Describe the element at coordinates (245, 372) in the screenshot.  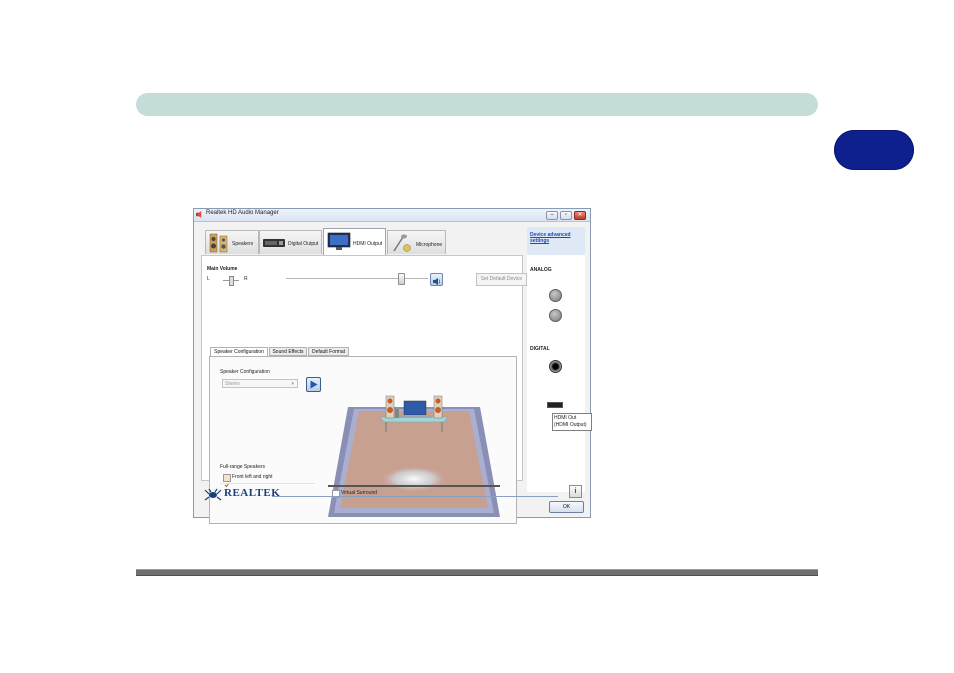
I see `speaker-configuration-label: Speaker Configuration` at that location.